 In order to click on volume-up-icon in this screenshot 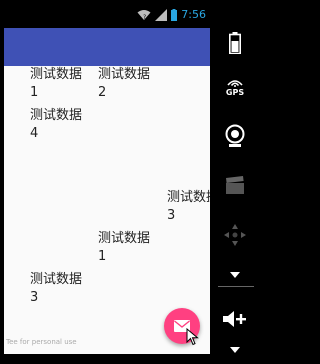, I will do `click(234, 319)`.